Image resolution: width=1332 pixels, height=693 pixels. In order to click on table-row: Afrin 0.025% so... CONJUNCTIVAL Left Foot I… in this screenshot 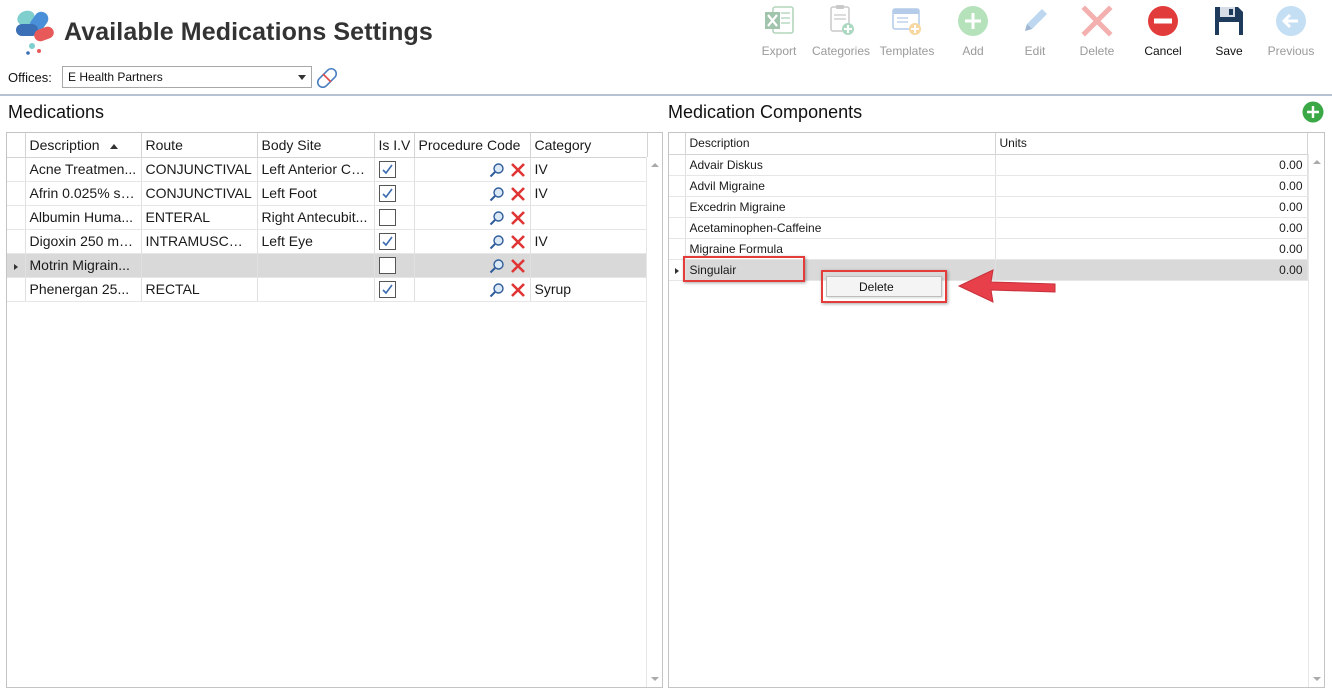, I will do `click(327, 193)`.